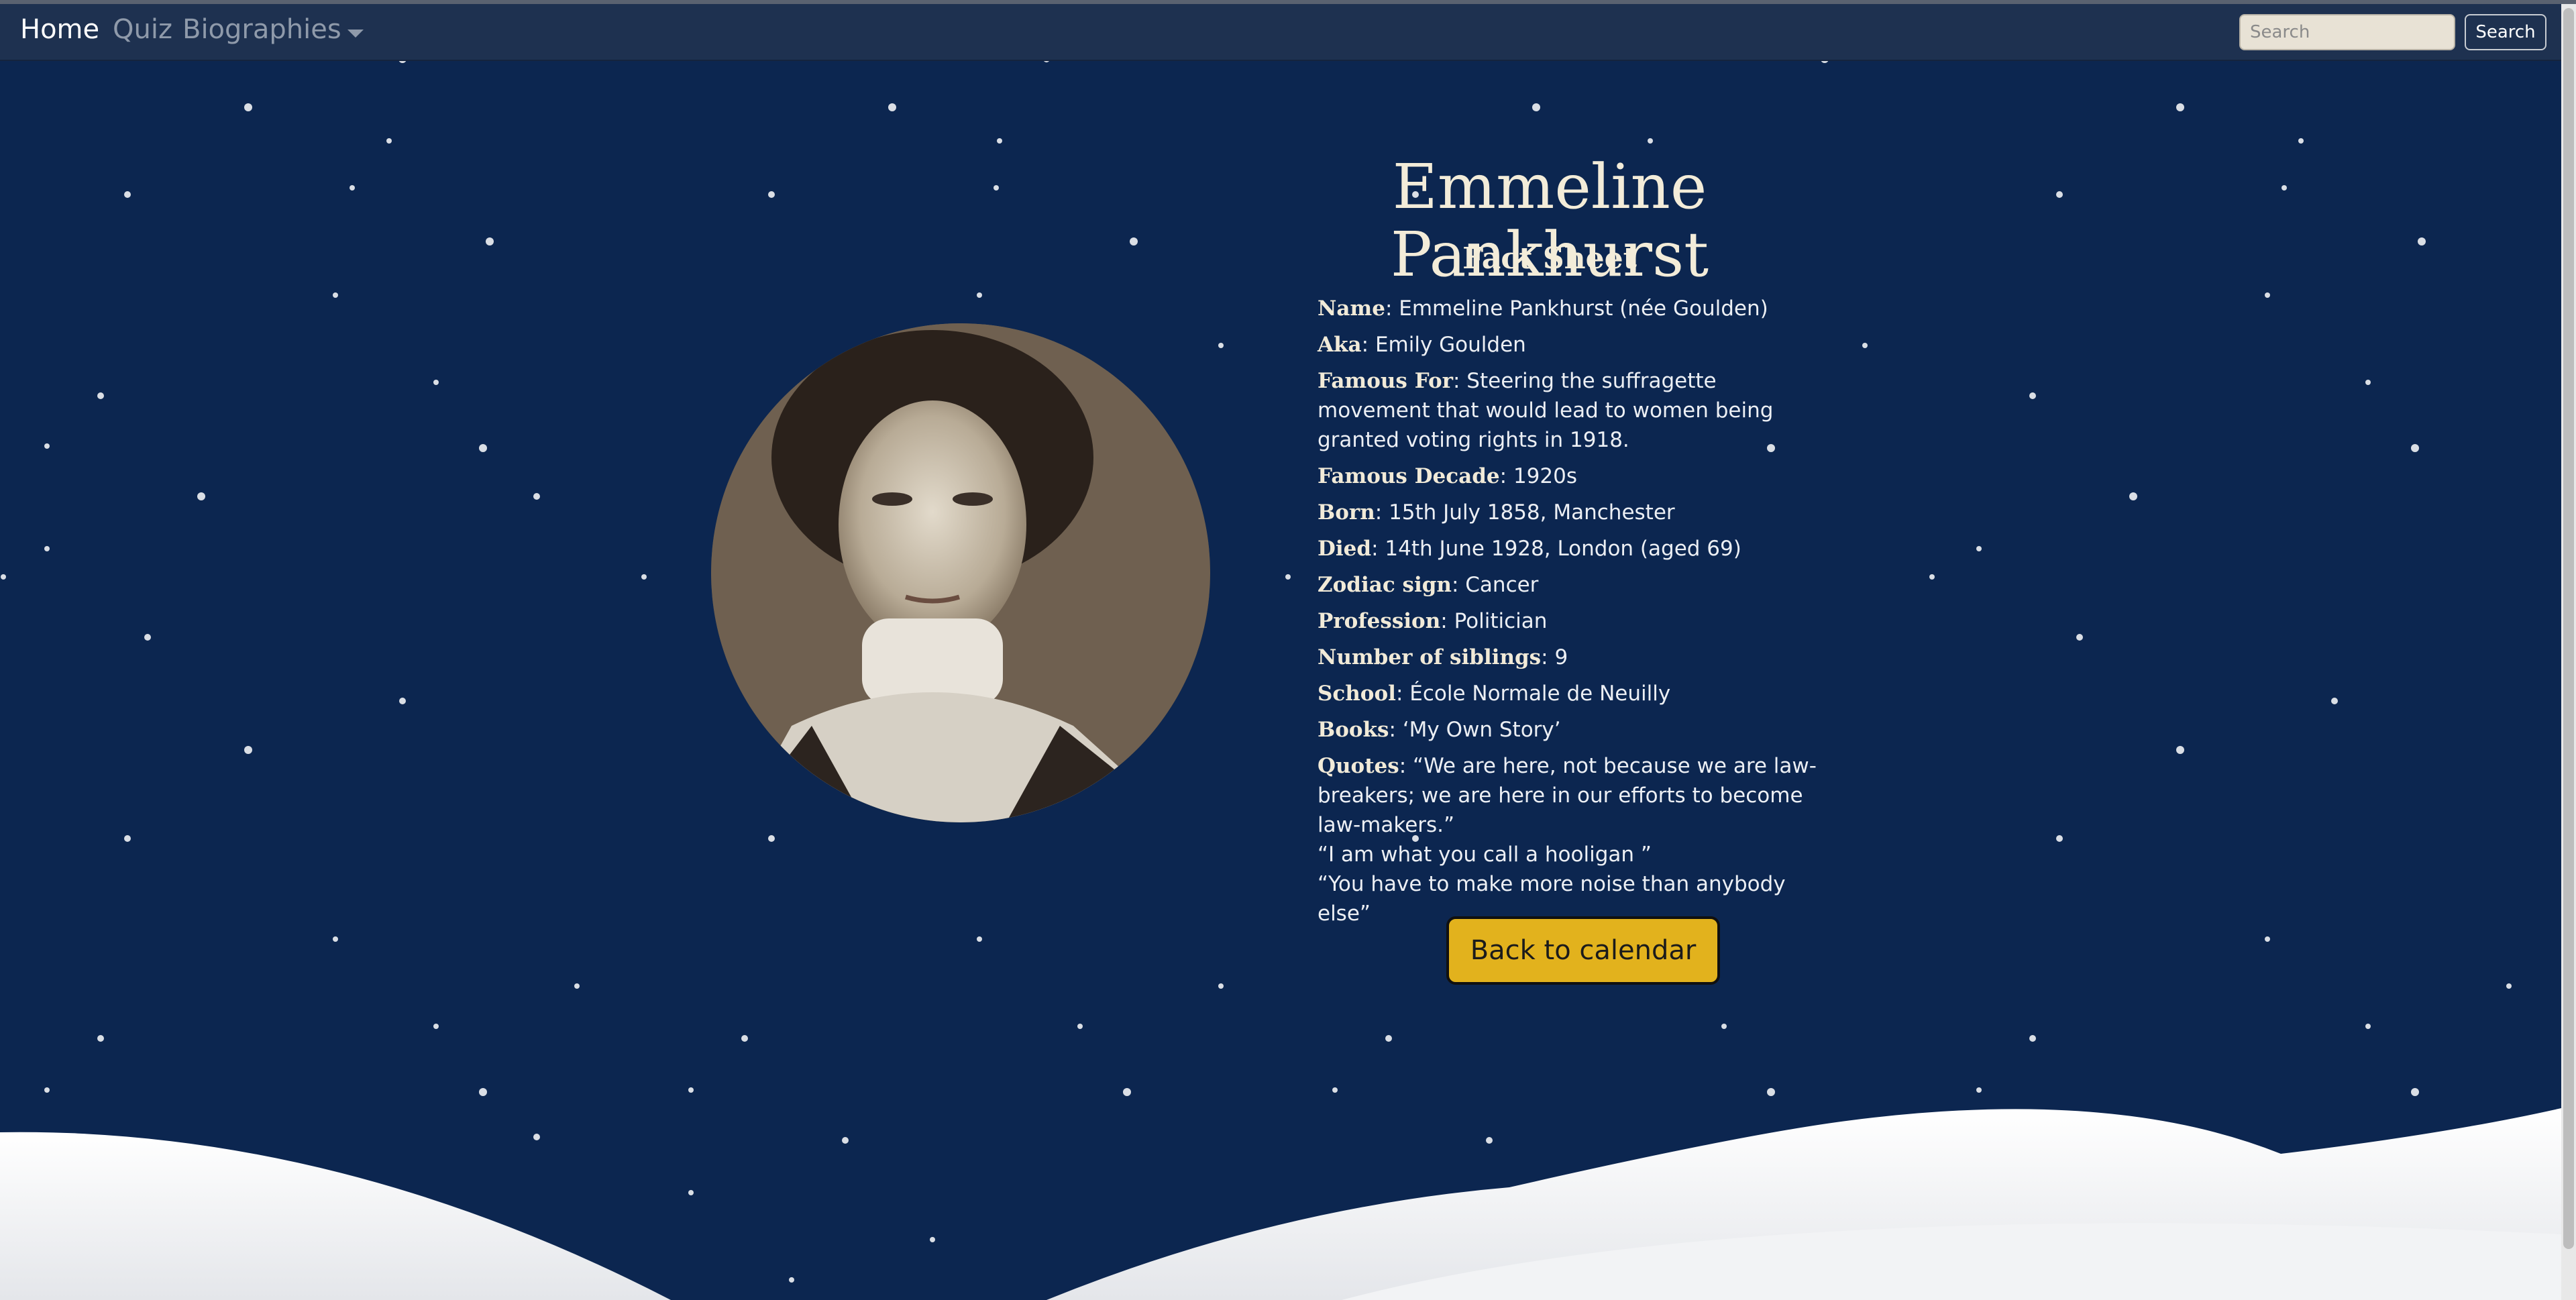 The height and width of the screenshot is (1300, 2576). What do you see at coordinates (2568, 629) in the screenshot?
I see `scrollbar-thumb` at bounding box center [2568, 629].